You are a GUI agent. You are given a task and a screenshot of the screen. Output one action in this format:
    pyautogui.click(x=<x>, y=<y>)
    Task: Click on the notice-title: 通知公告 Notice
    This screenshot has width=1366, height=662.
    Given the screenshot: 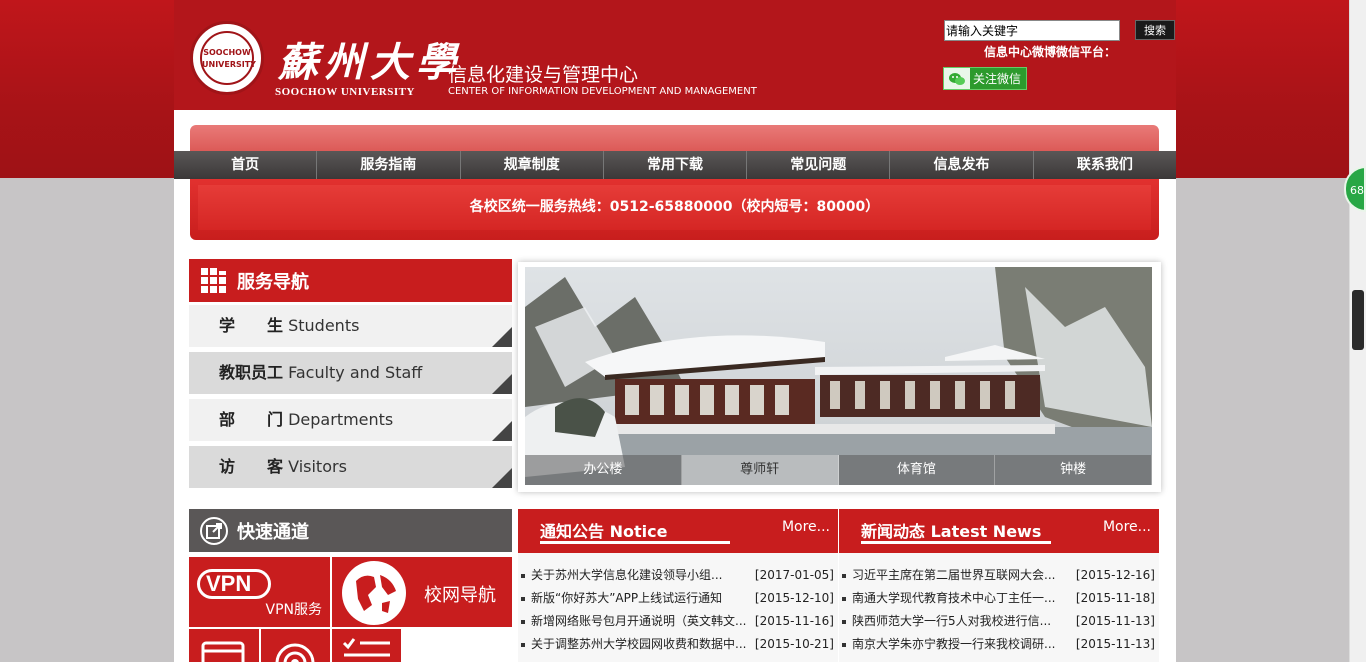 What is the action you would take?
    pyautogui.click(x=604, y=531)
    